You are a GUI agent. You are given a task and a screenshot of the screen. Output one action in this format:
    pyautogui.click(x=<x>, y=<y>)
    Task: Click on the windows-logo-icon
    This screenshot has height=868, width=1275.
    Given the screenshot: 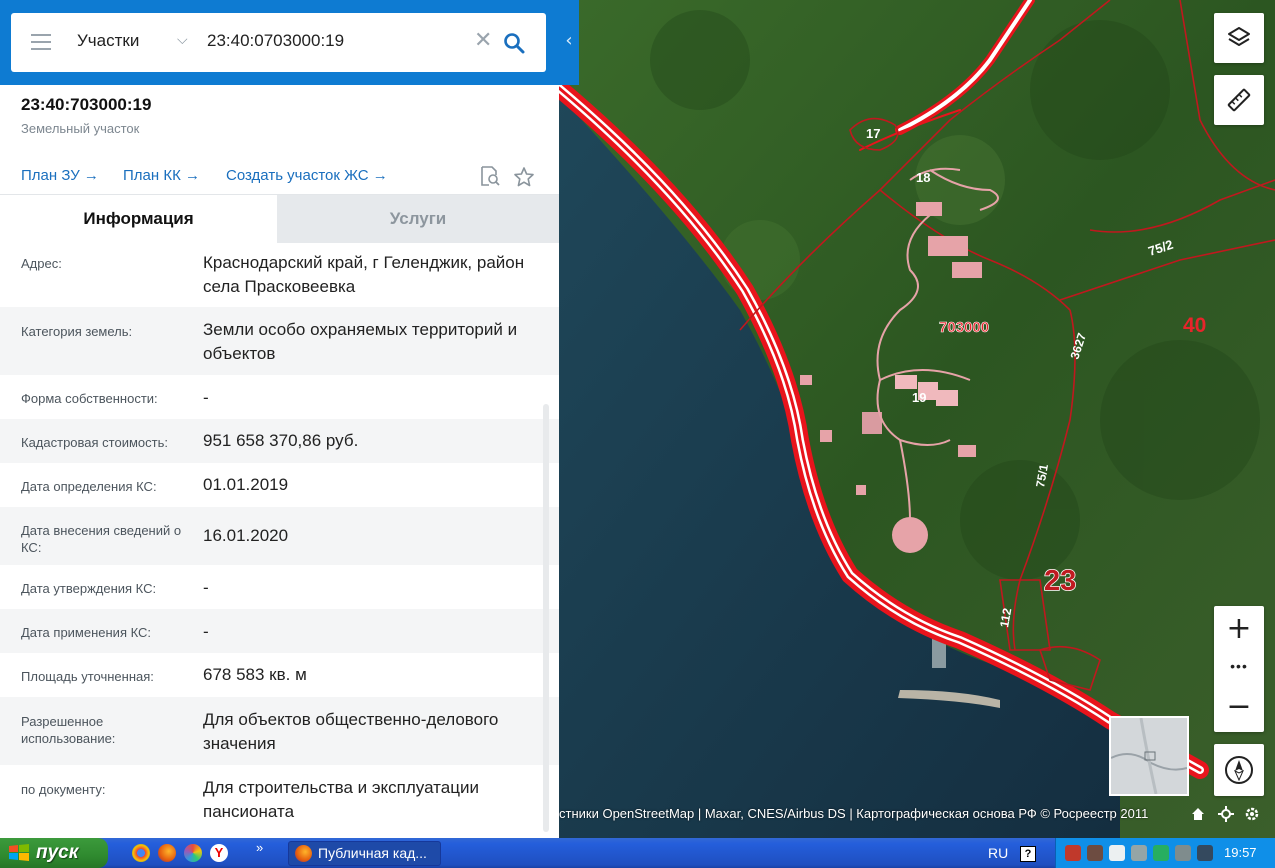 What is the action you would take?
    pyautogui.click(x=19, y=852)
    